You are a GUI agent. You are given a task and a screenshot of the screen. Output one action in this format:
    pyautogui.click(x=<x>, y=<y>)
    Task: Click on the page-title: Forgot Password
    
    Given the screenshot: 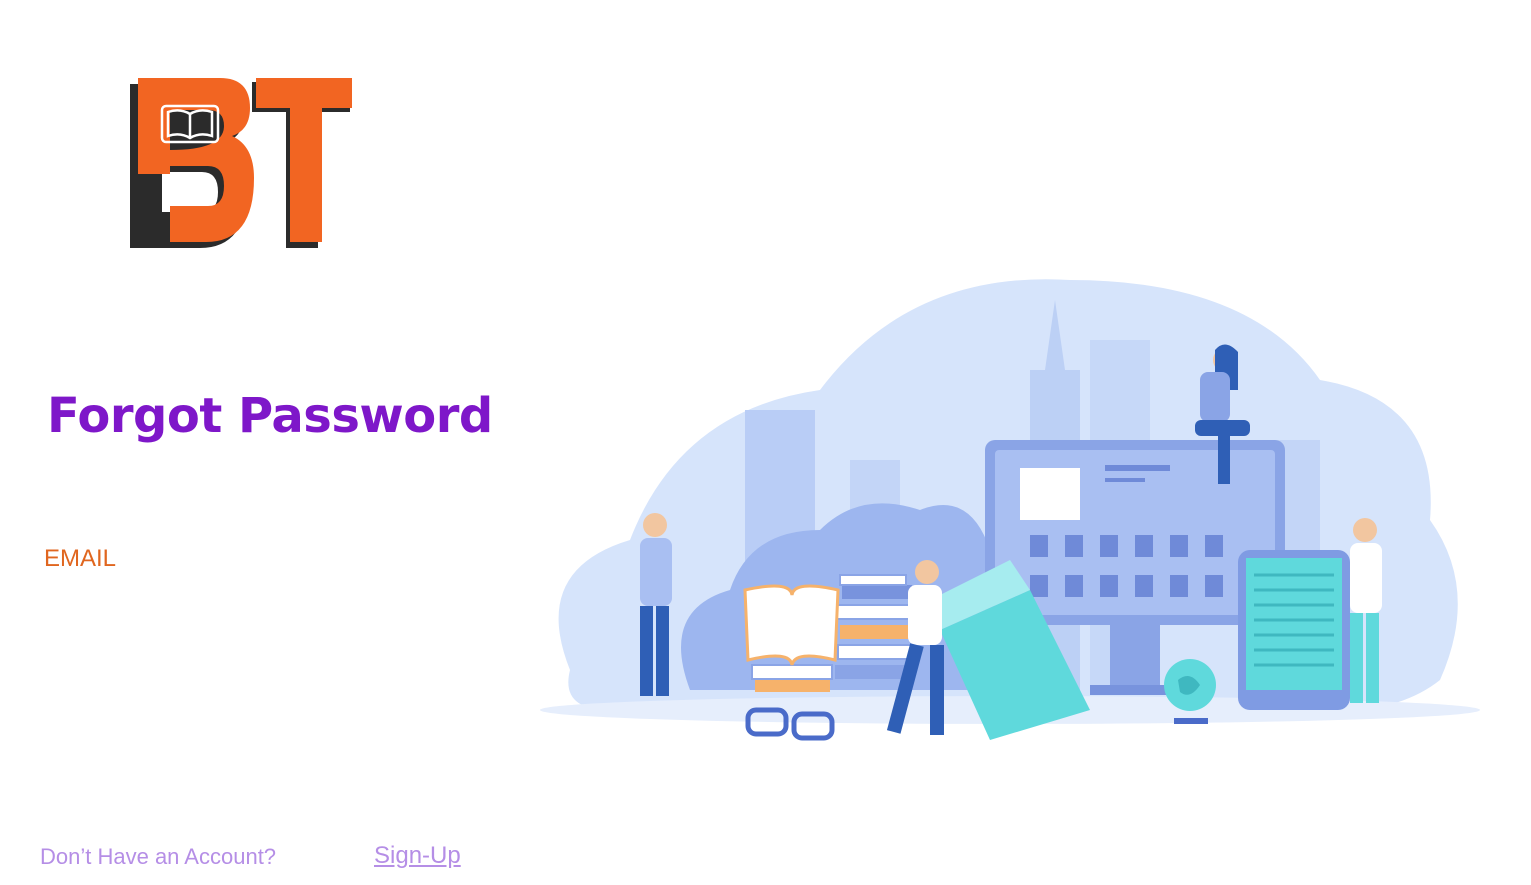 What is the action you would take?
    pyautogui.click(x=270, y=416)
    